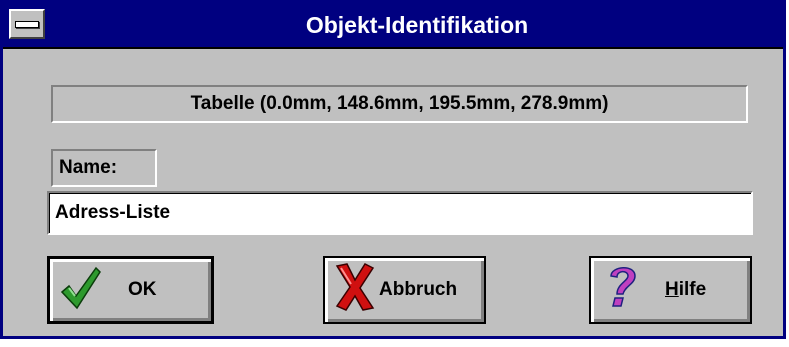 The image size is (789, 347). I want to click on name-input, so click(400, 213).